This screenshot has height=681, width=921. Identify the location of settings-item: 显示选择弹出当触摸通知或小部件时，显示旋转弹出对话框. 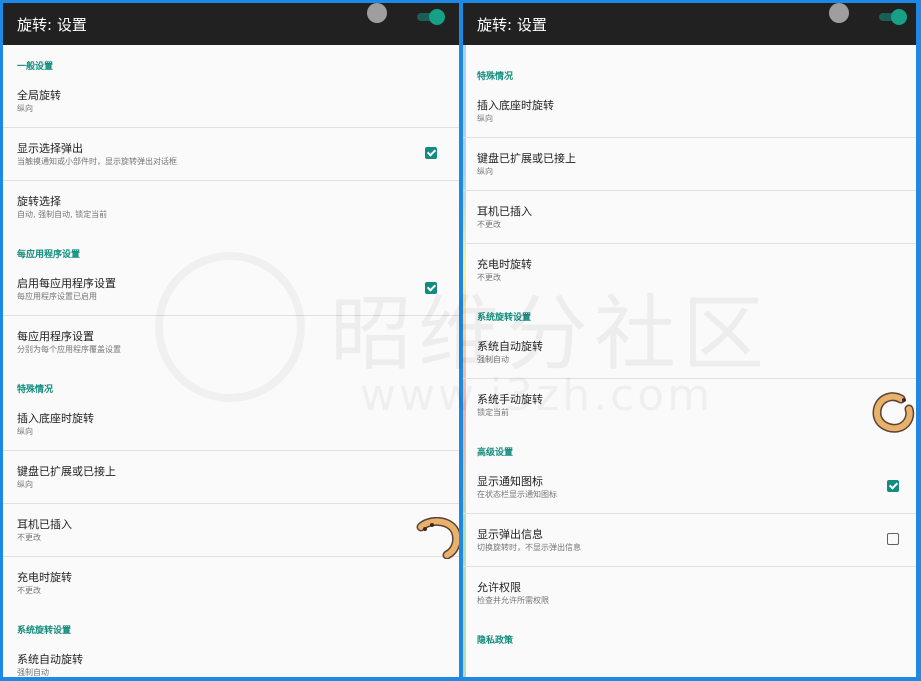
(231, 154).